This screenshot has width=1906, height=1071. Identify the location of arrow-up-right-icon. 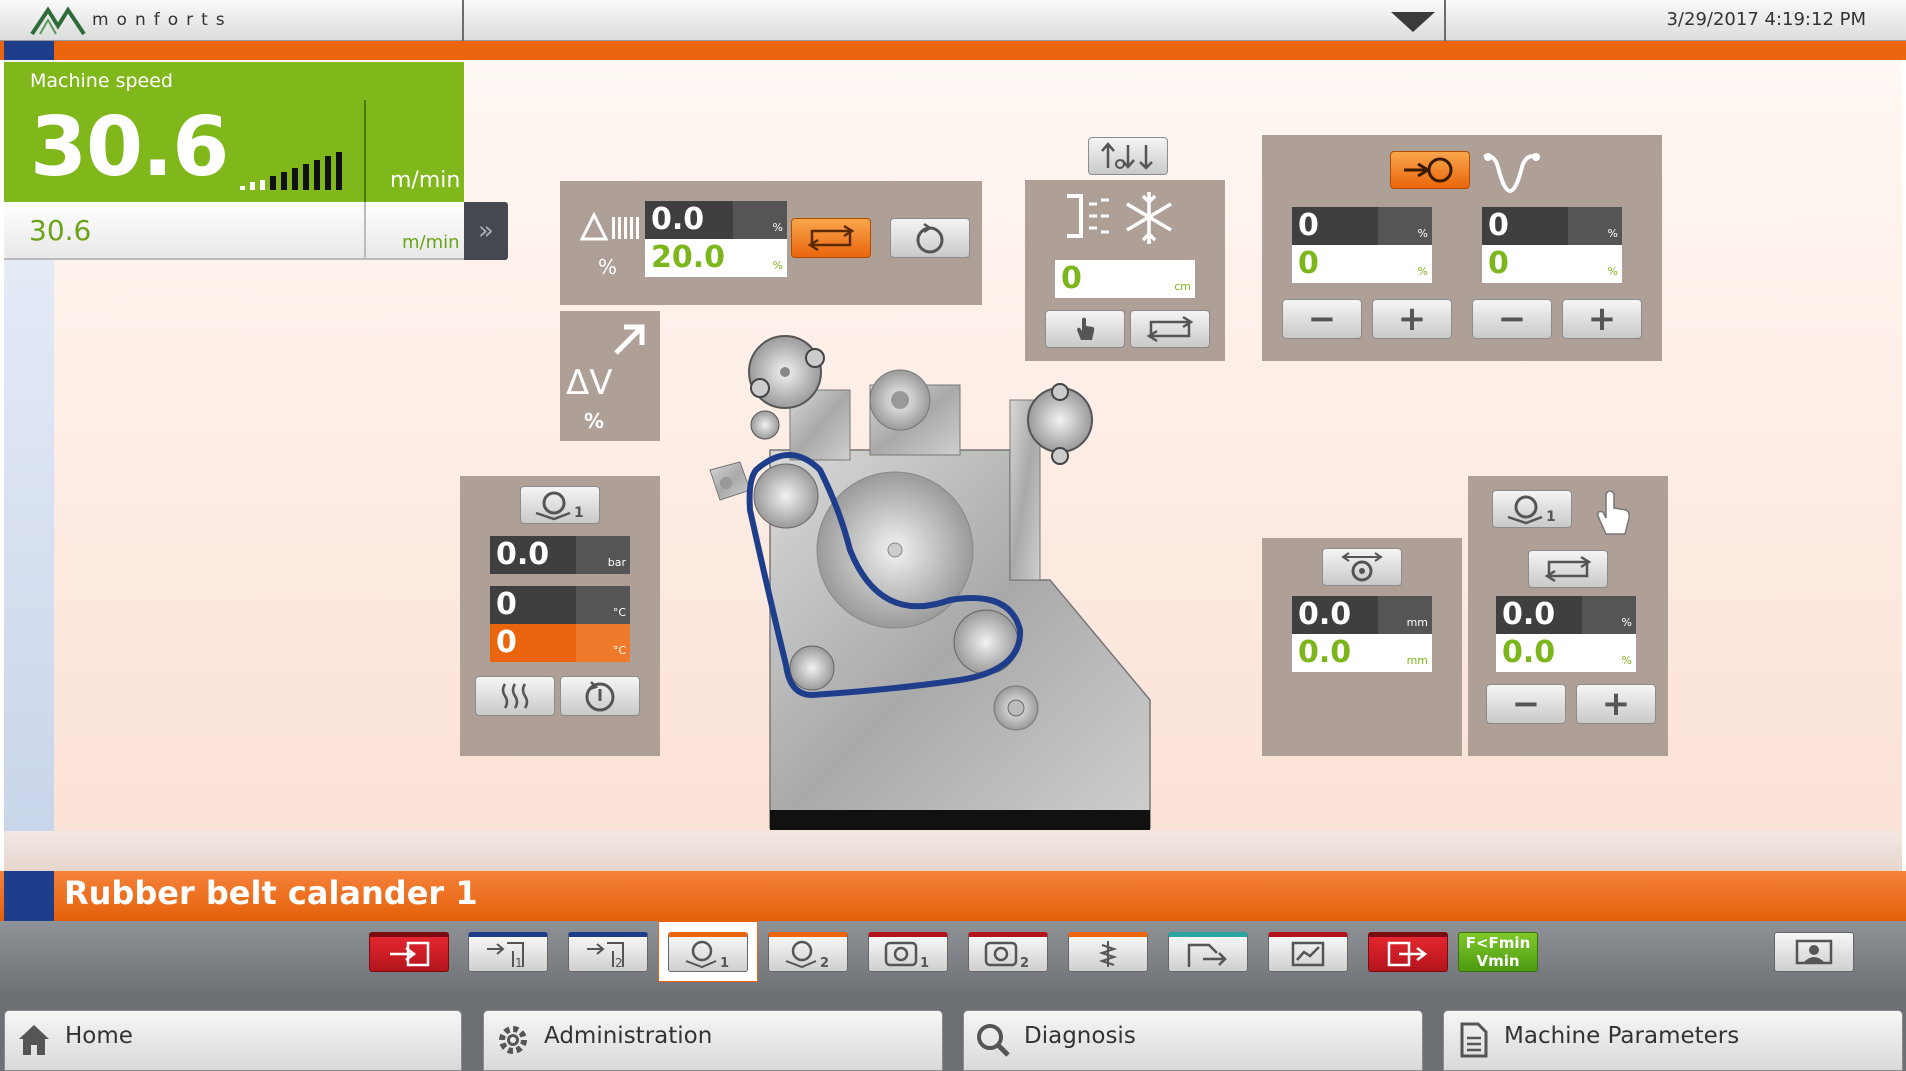
(629, 339).